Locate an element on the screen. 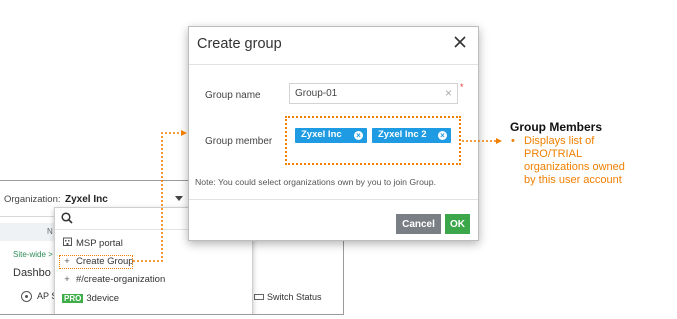  group-name-input: Group-01 × is located at coordinates (373, 93).